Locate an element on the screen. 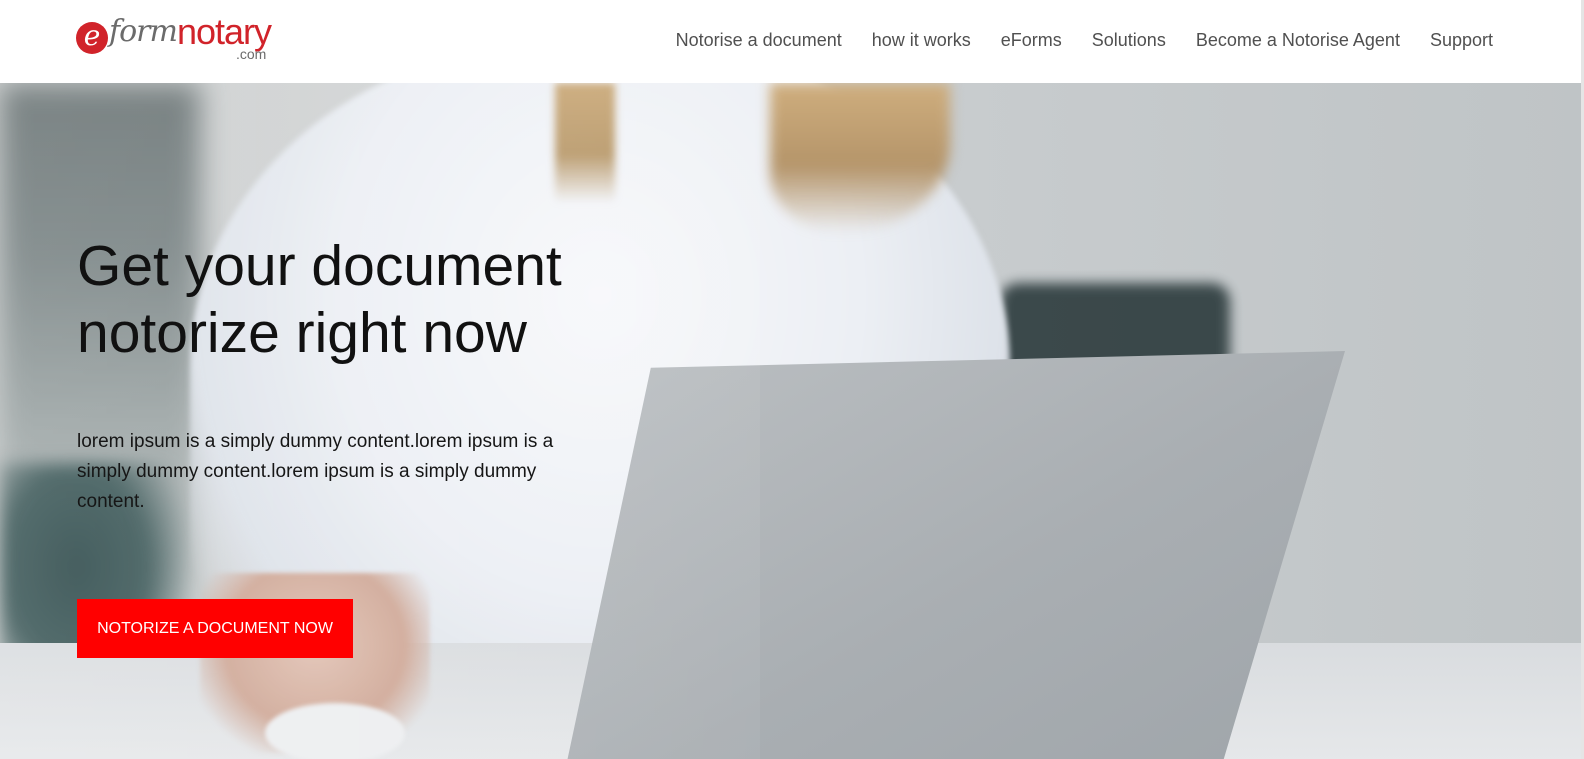  site-logo: e form notary .com is located at coordinates (187, 38).